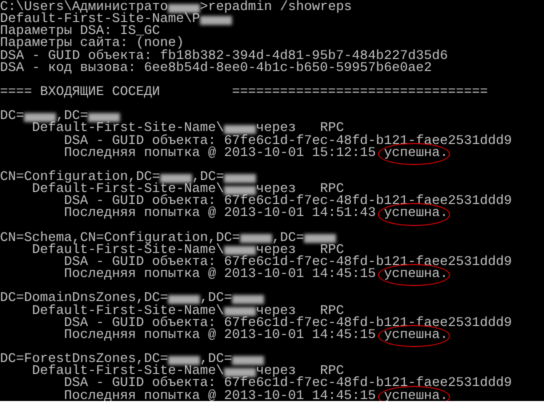 The height and width of the screenshot is (409, 544). Describe the element at coordinates (100, 20) in the screenshot. I see `console-text: Default-First-Site-Name\P` at that location.